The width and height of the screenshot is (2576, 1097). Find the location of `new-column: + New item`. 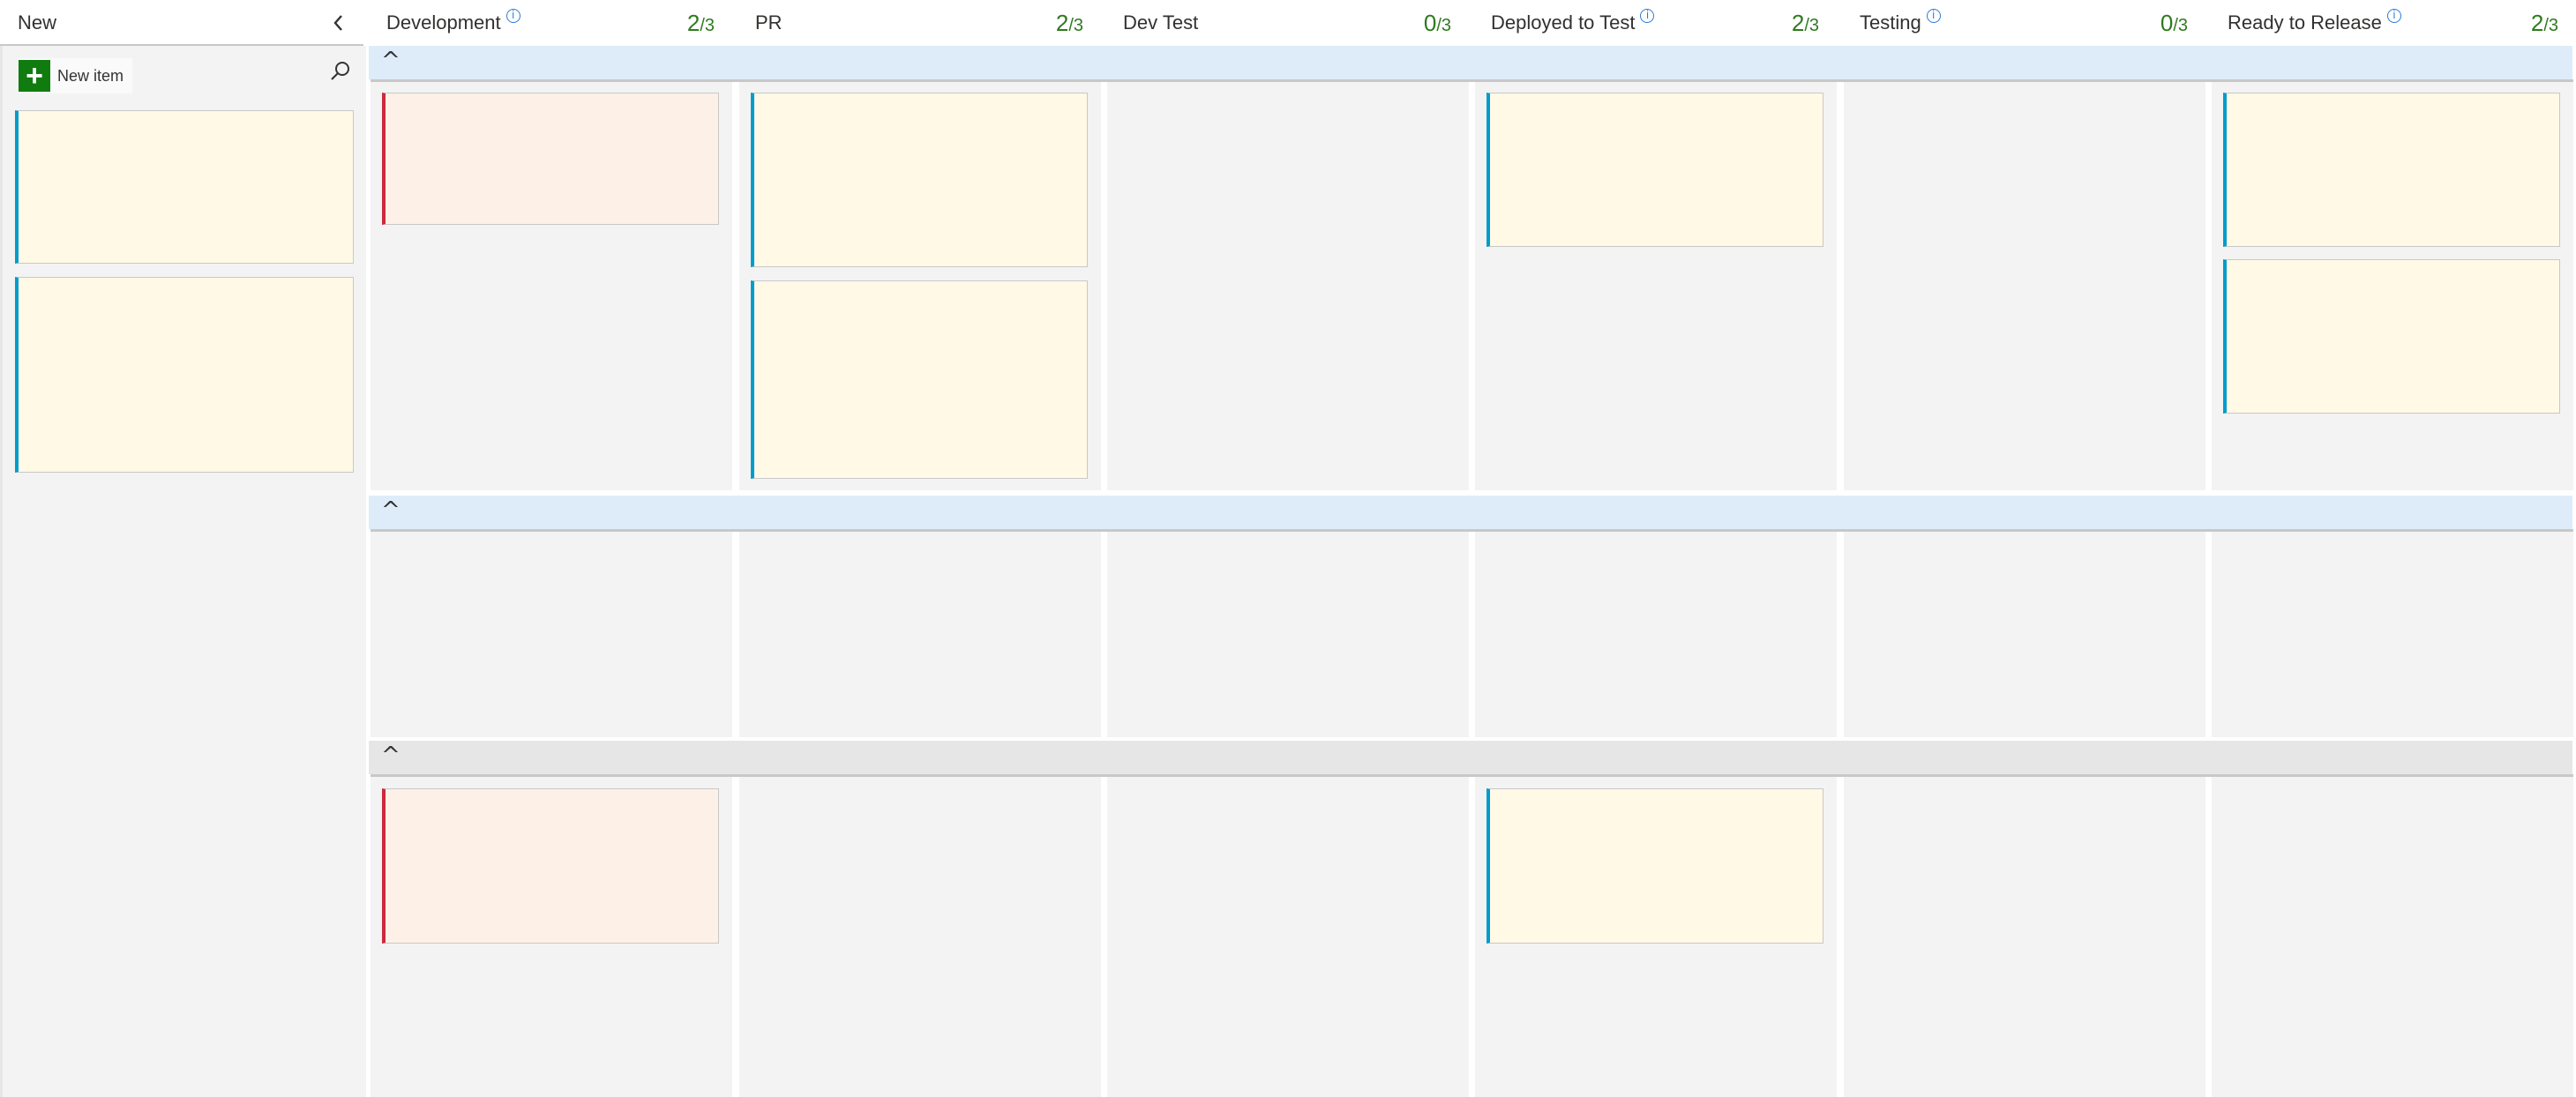

new-column: + New item is located at coordinates (183, 571).